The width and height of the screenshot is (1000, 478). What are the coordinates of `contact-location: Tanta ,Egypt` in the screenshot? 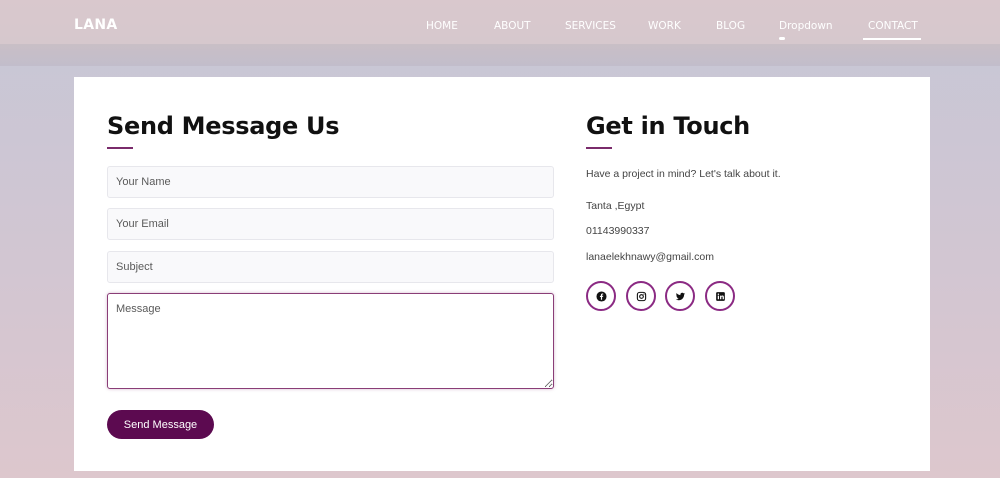 It's located at (615, 206).